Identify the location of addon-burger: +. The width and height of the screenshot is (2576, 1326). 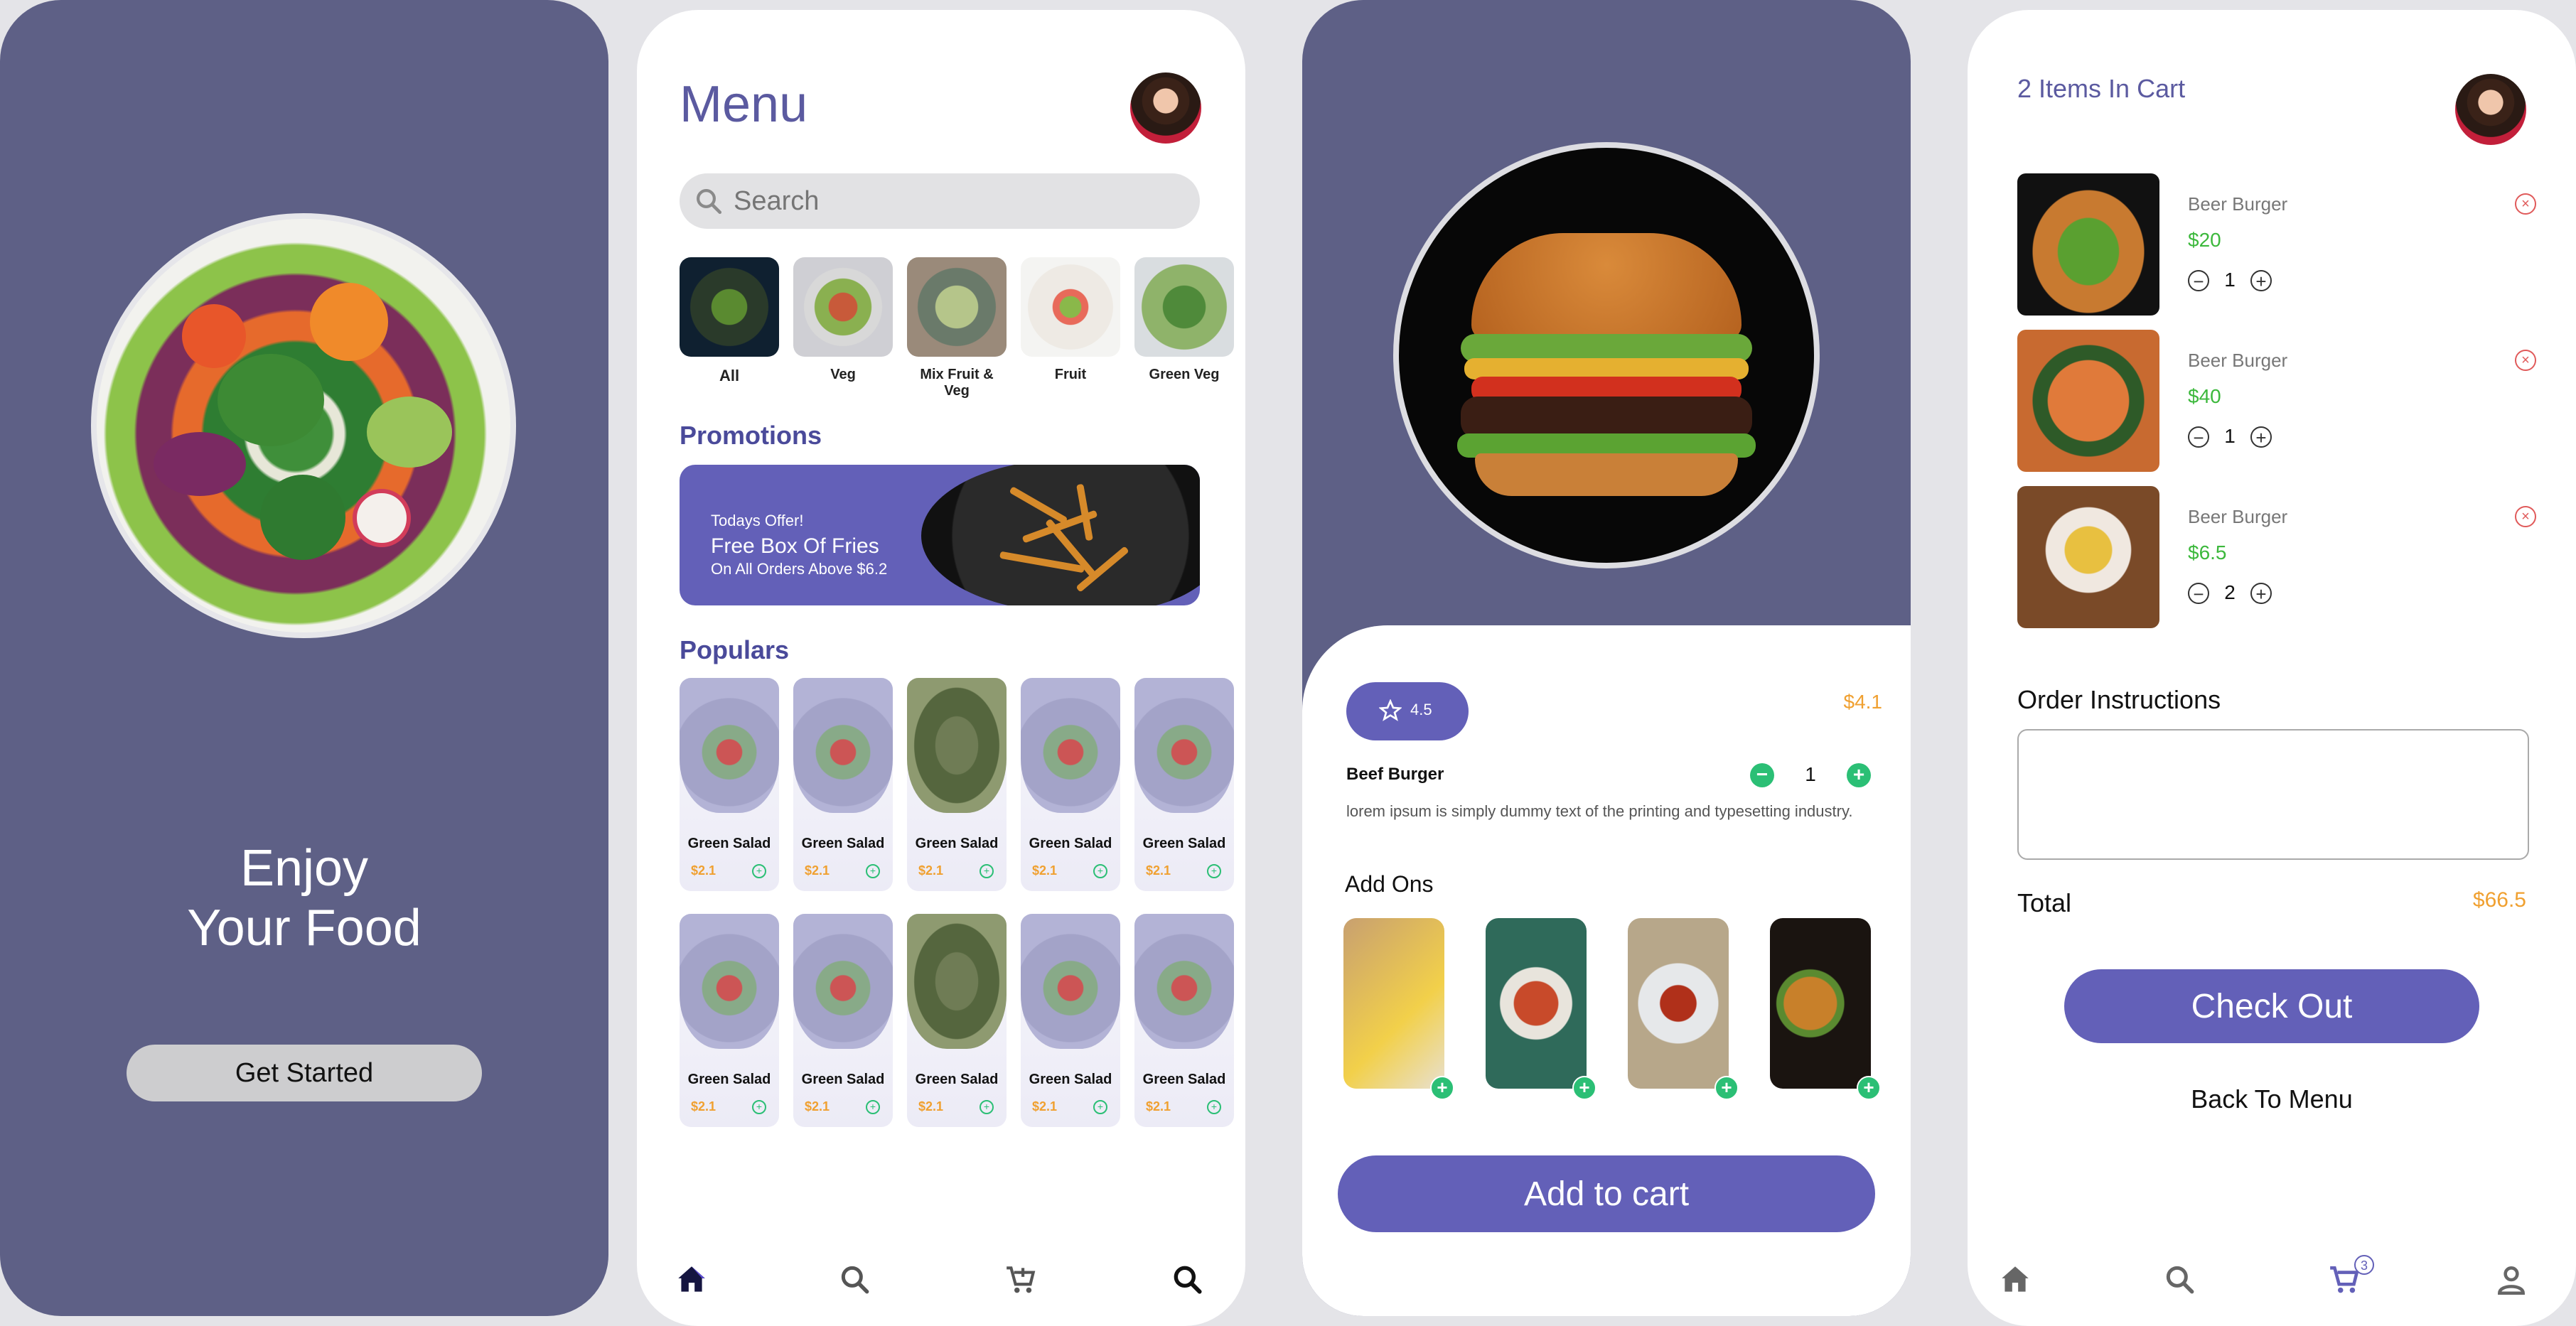
(1825, 1009).